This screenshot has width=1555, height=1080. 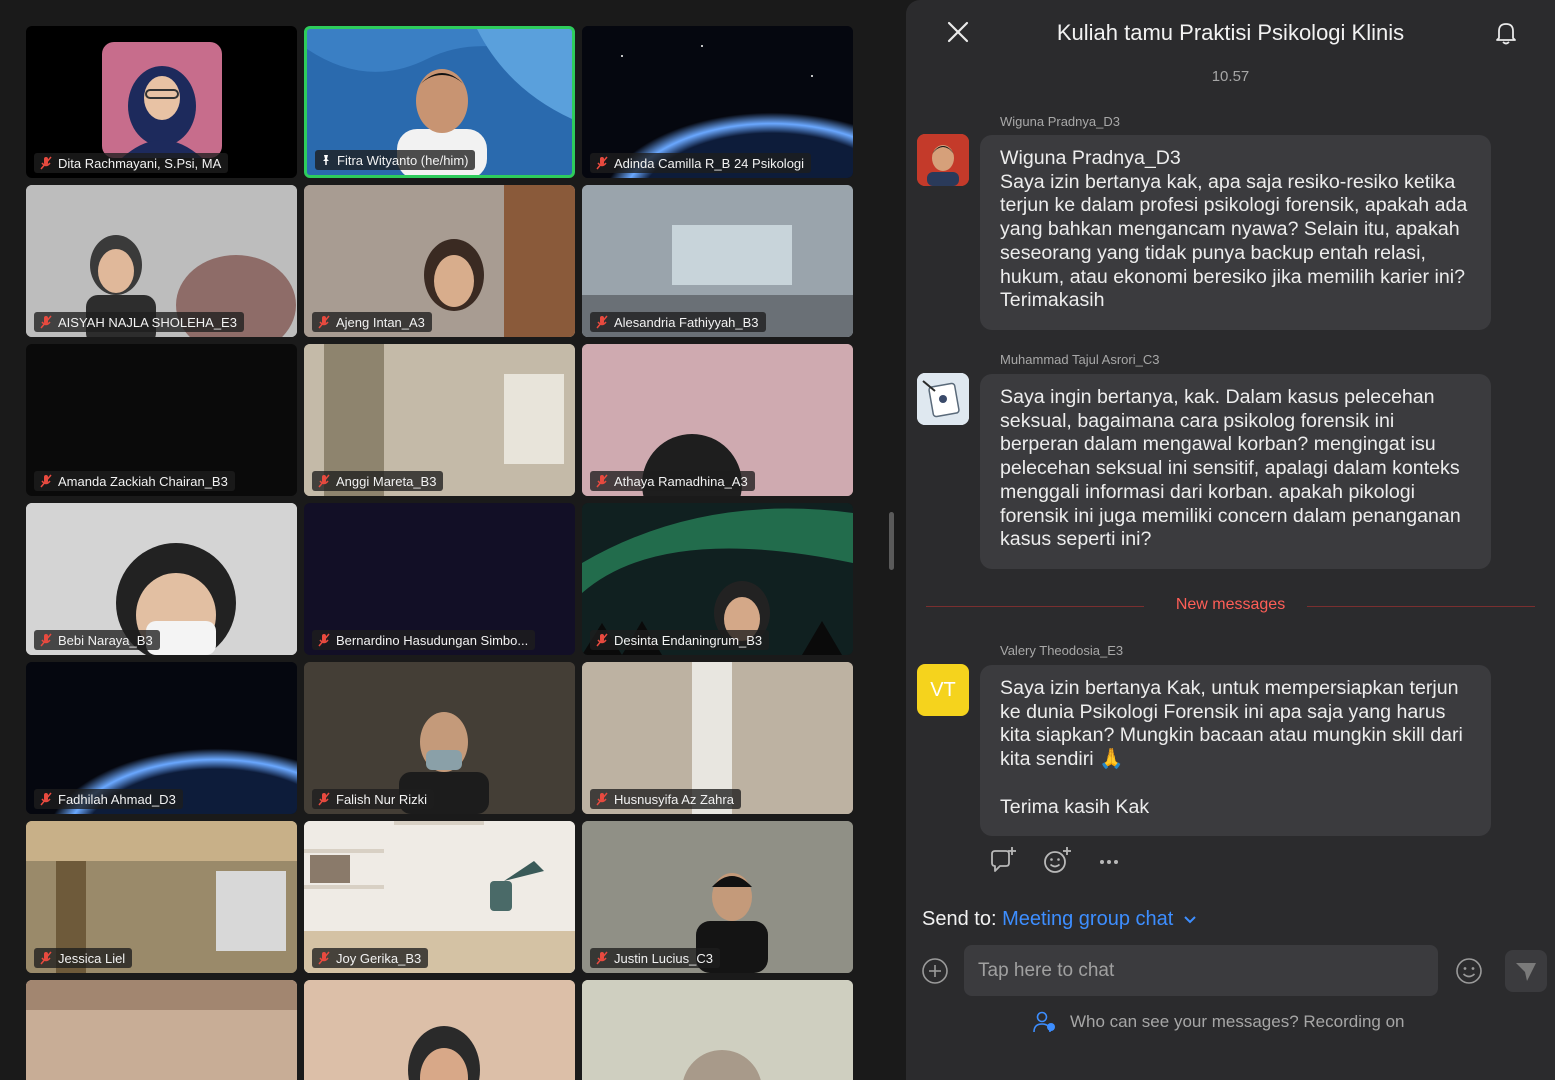 I want to click on video-tile: Anggi Mareta_B3, so click(x=439, y=420).